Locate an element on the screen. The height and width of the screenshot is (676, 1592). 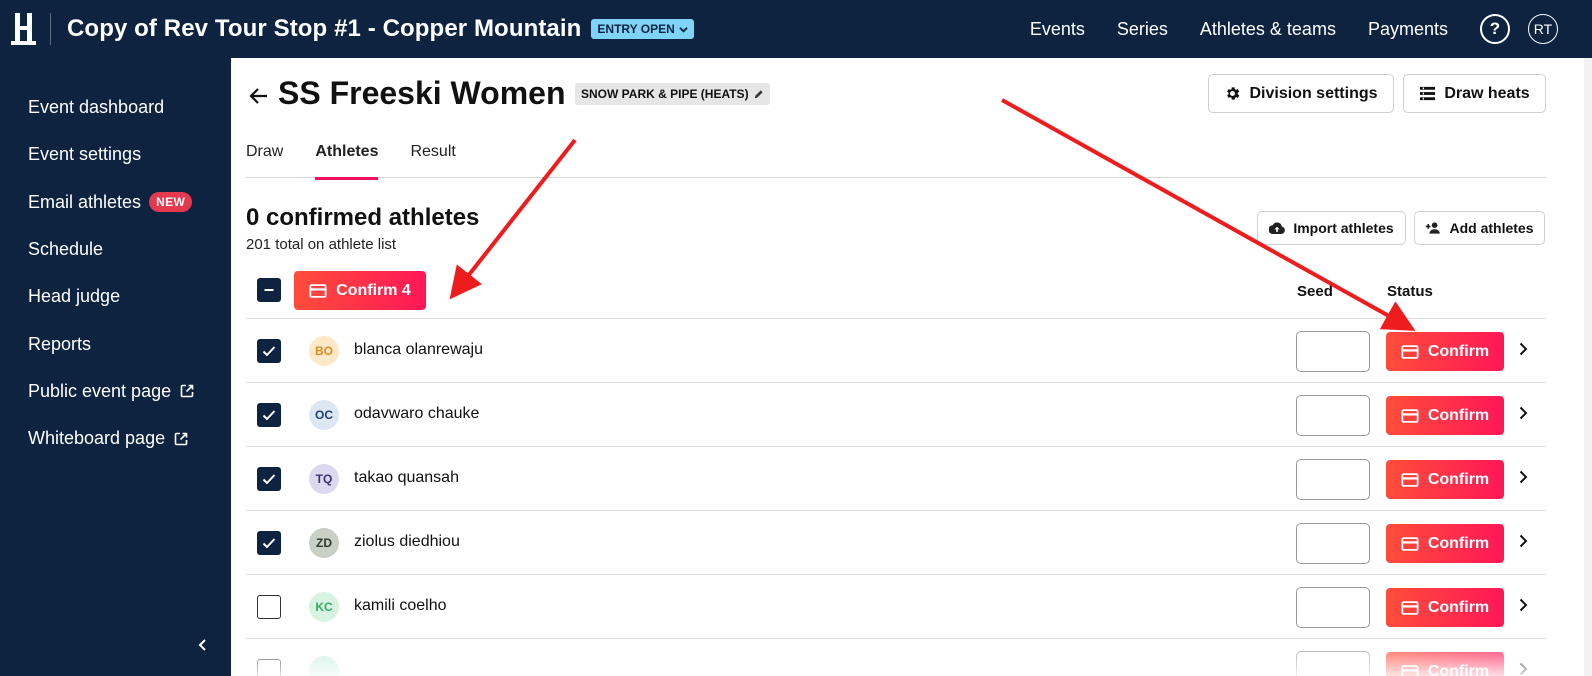
add-user-icon is located at coordinates (1433, 228).